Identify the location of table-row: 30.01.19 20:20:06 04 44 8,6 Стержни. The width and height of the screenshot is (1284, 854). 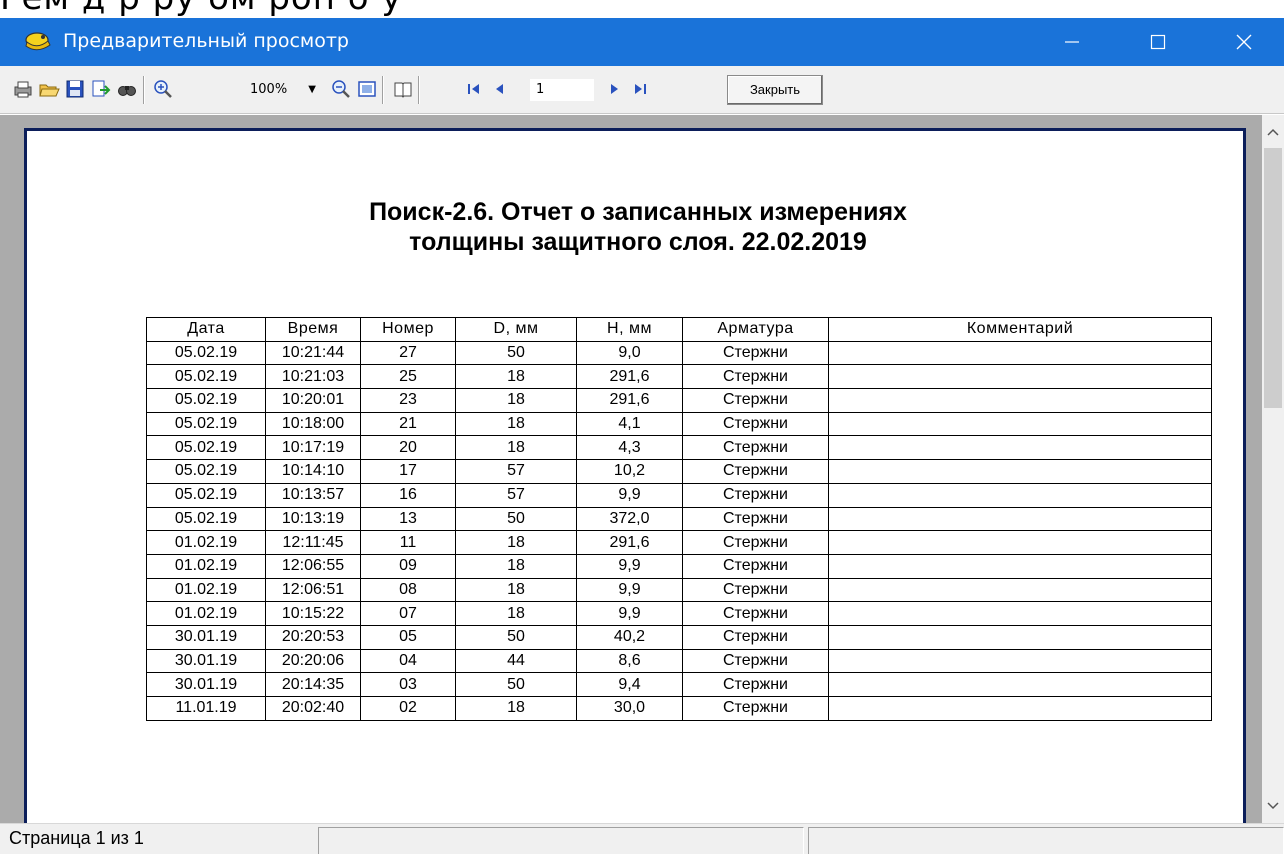
(679, 661).